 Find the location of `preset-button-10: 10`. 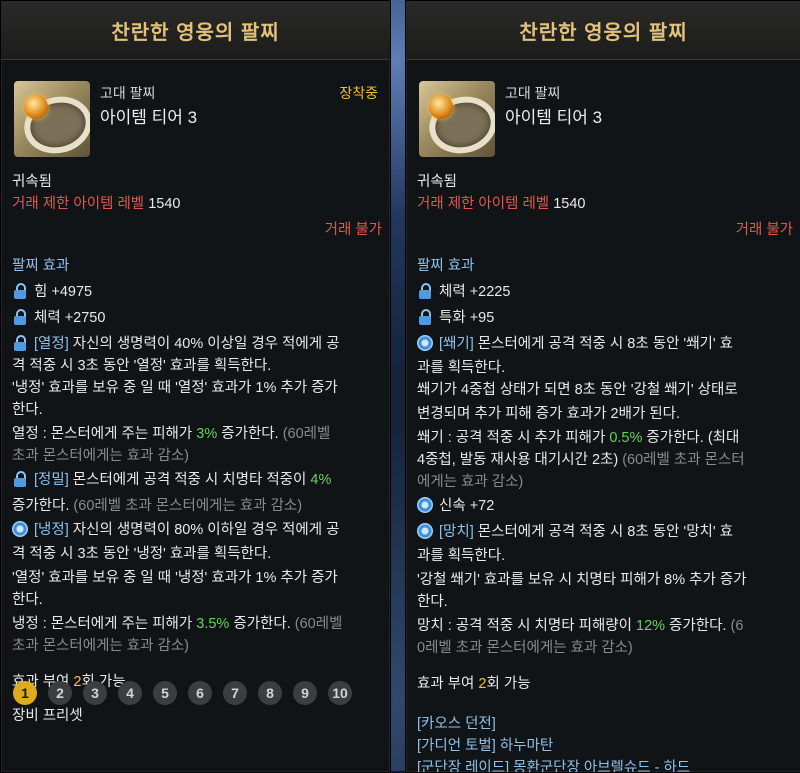

preset-button-10: 10 is located at coordinates (340, 693).